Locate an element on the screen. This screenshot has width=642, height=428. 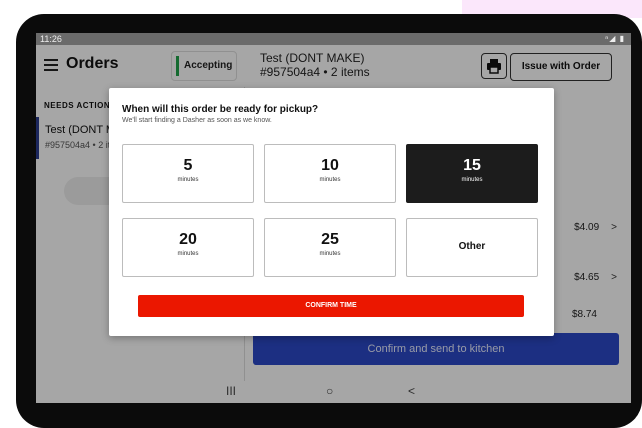
time-option-5: 5 minutes is located at coordinates (188, 173).